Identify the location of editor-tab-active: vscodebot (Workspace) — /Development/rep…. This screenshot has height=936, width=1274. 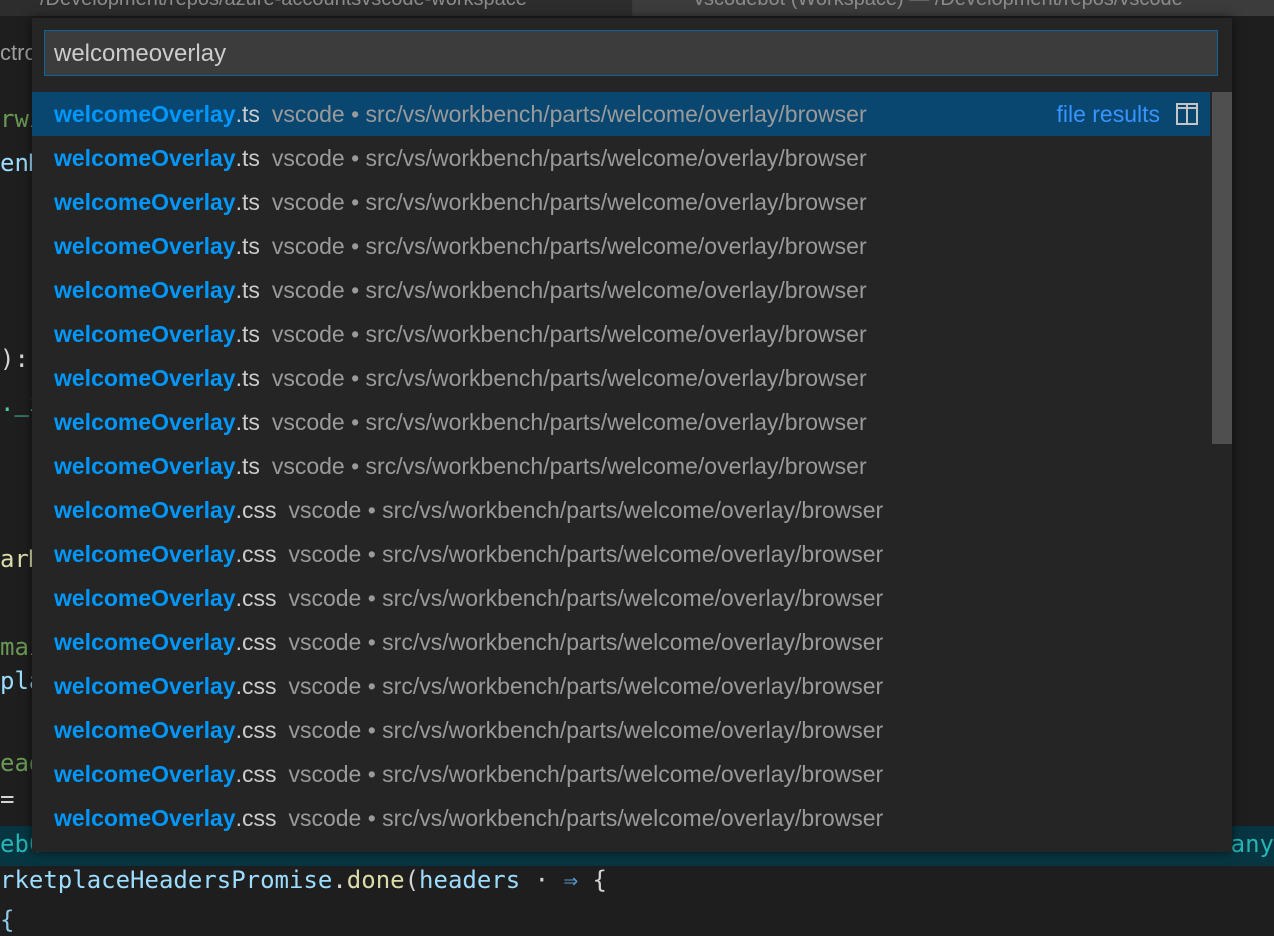
(954, 8).